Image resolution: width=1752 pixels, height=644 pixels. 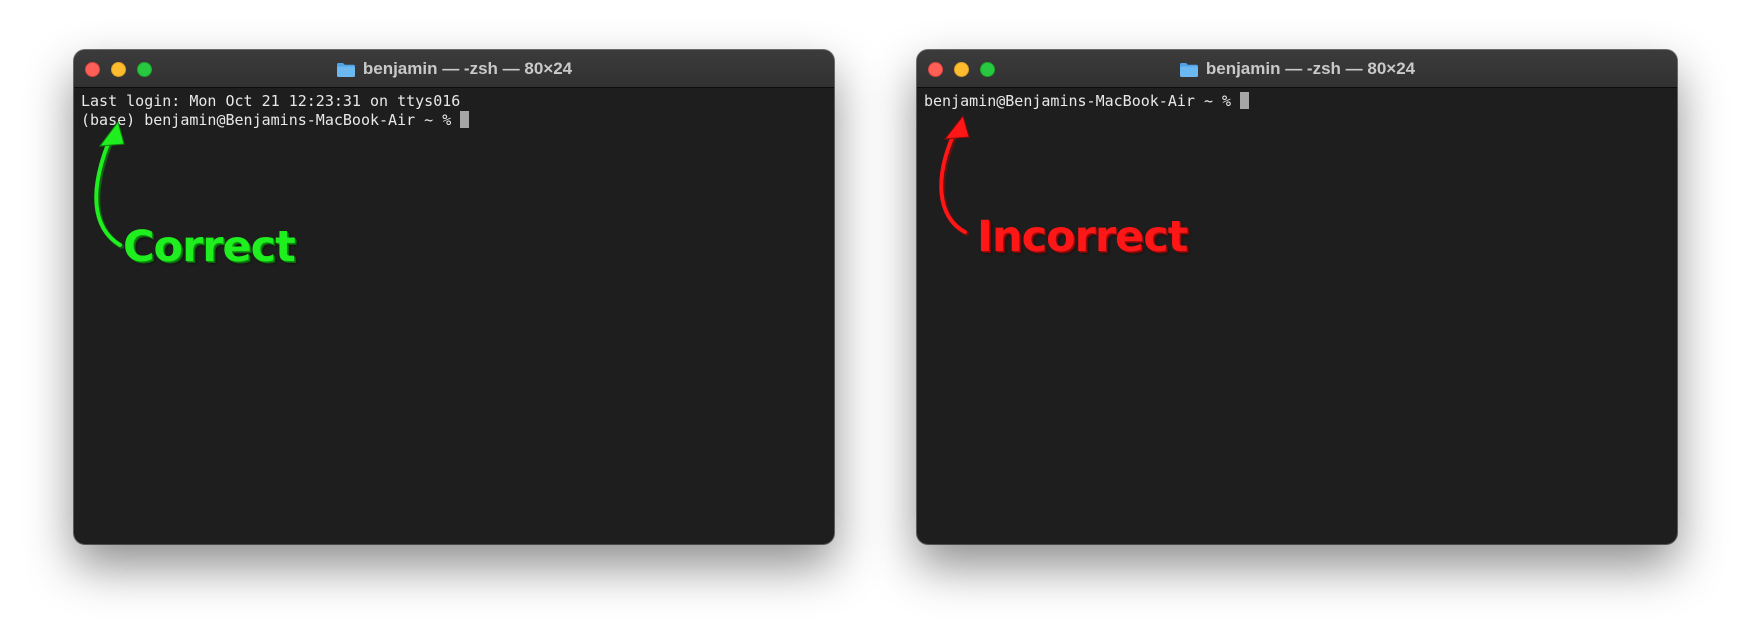 I want to click on prompt-text: benjamin@Benjamins-MacBook-Air ~ %, so click(x=1082, y=101).